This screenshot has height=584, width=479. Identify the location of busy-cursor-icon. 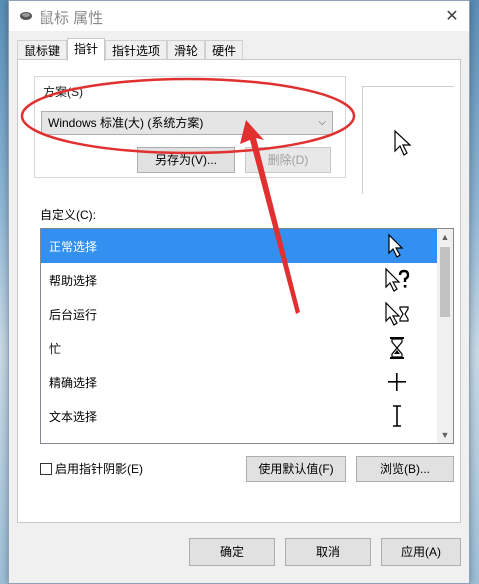
(397, 348).